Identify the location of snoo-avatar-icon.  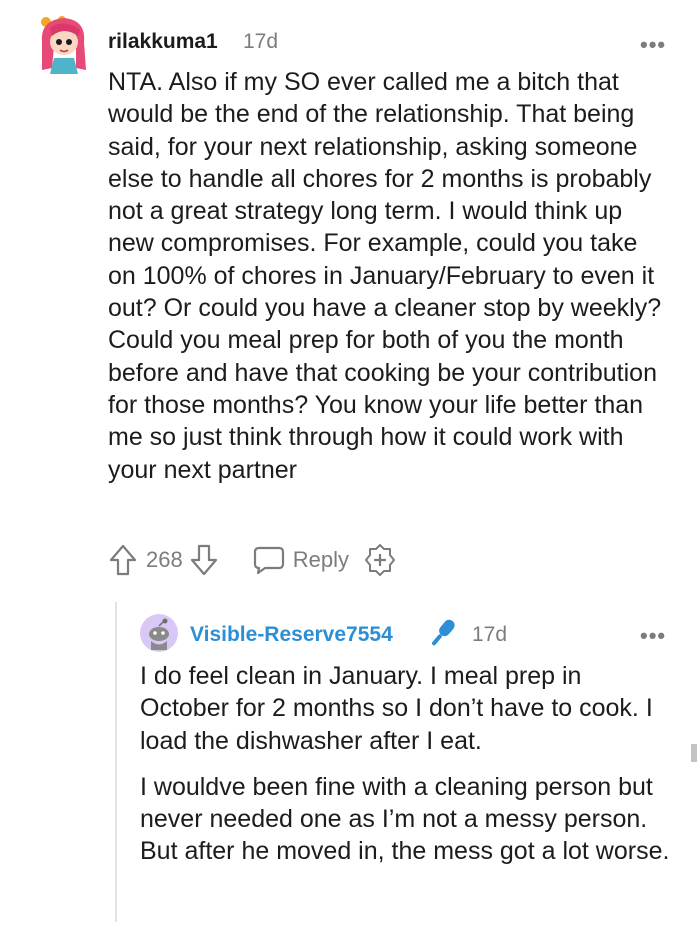
(159, 633).